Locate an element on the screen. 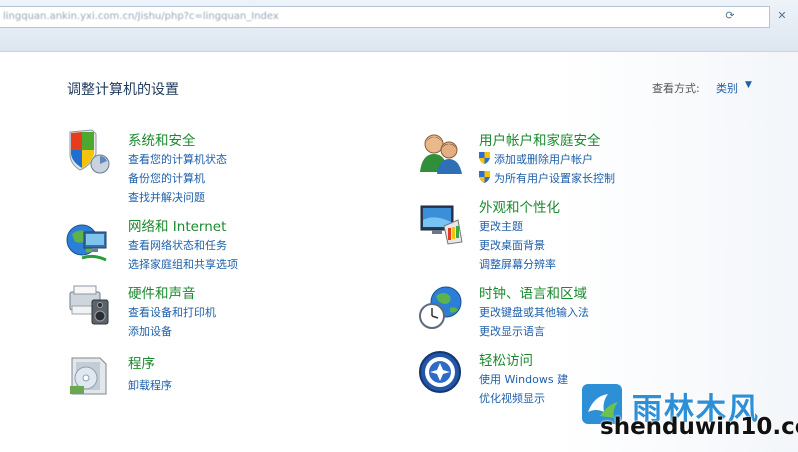  link-change-input-methods: 更改键盘或其他输入法 is located at coordinates (534, 312).